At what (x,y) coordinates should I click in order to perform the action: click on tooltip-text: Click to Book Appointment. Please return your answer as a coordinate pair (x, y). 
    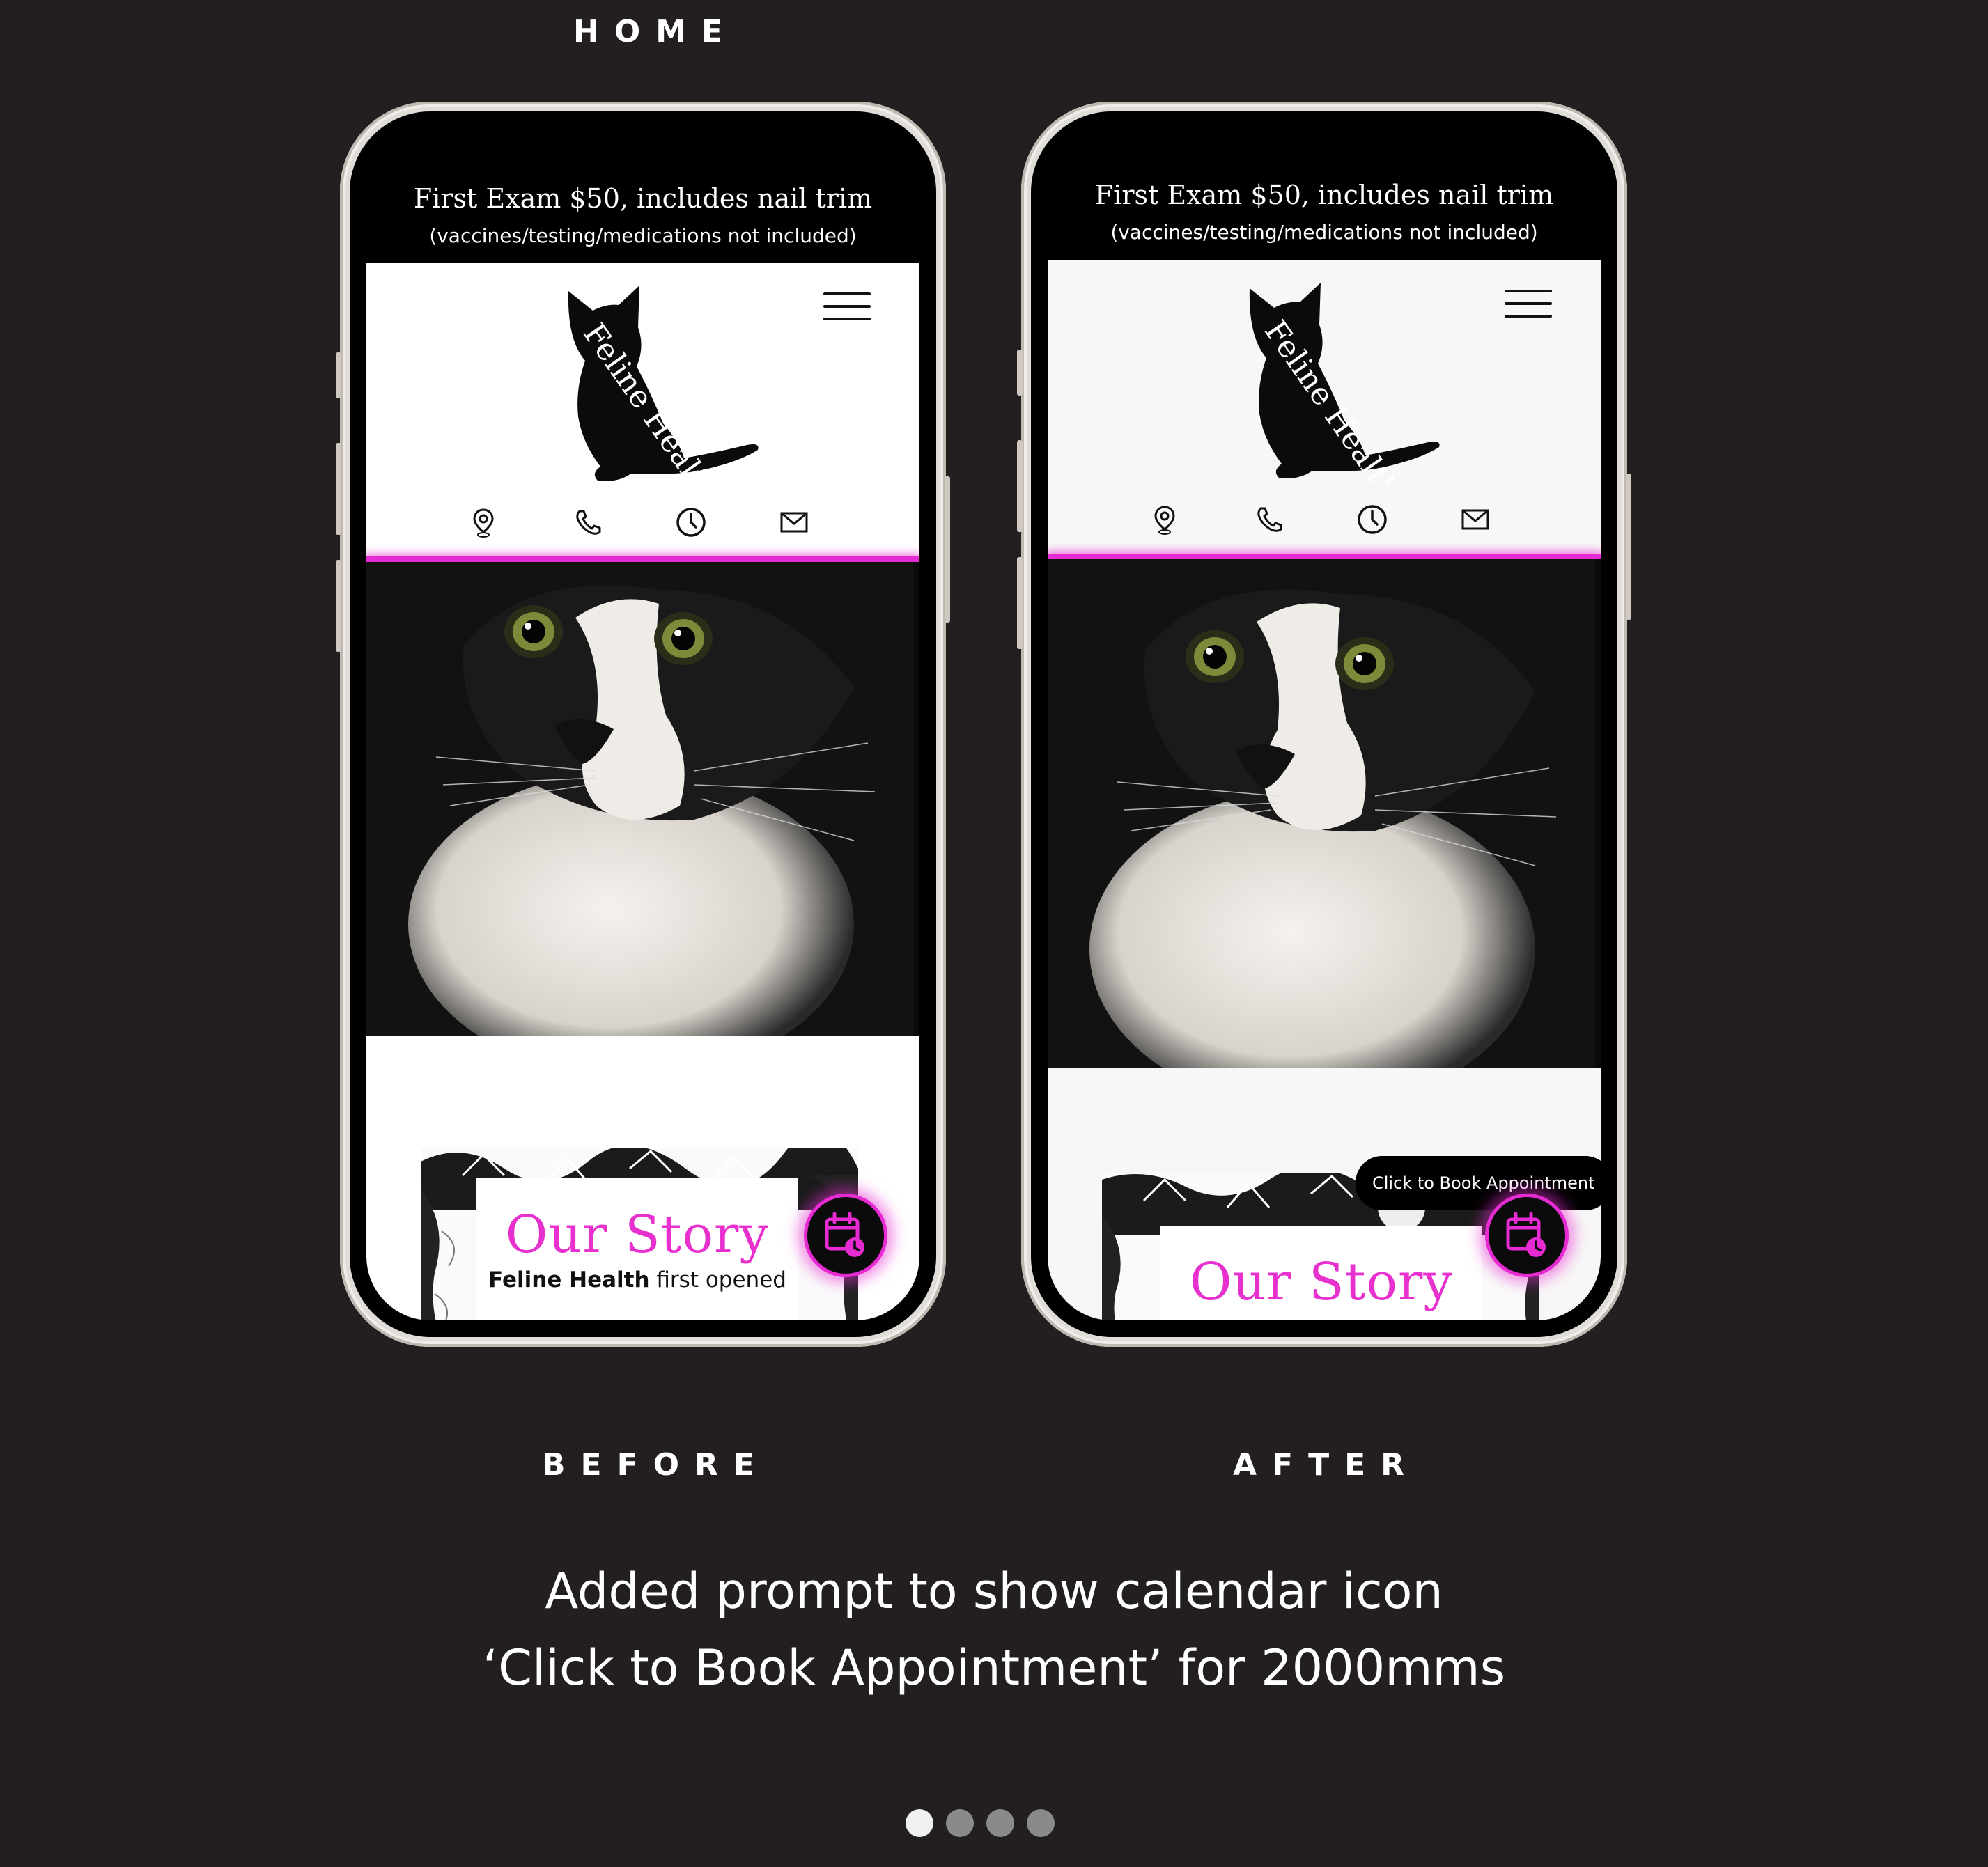
    Looking at the image, I should click on (1483, 1183).